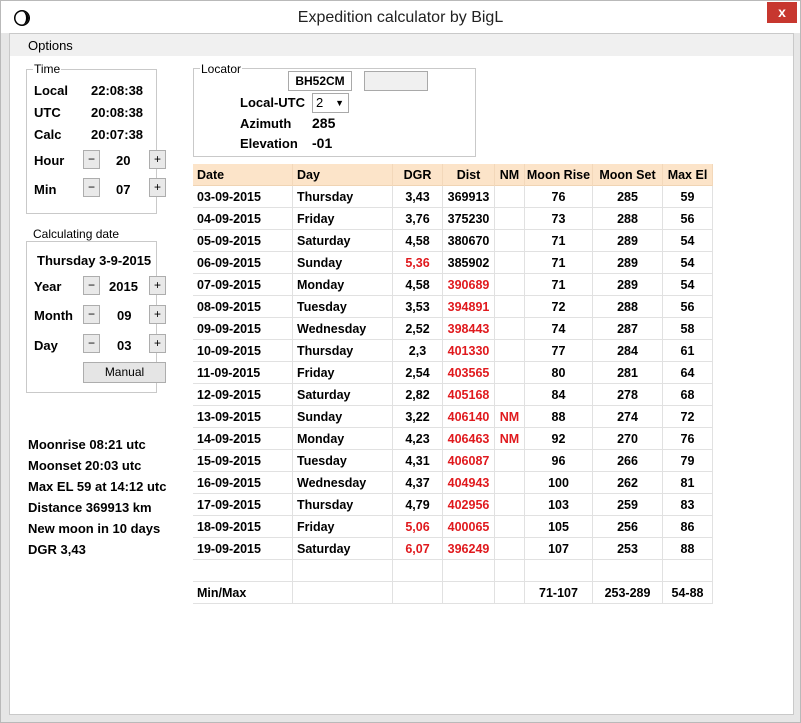 The height and width of the screenshot is (723, 801). I want to click on cell-set: 281, so click(628, 373).